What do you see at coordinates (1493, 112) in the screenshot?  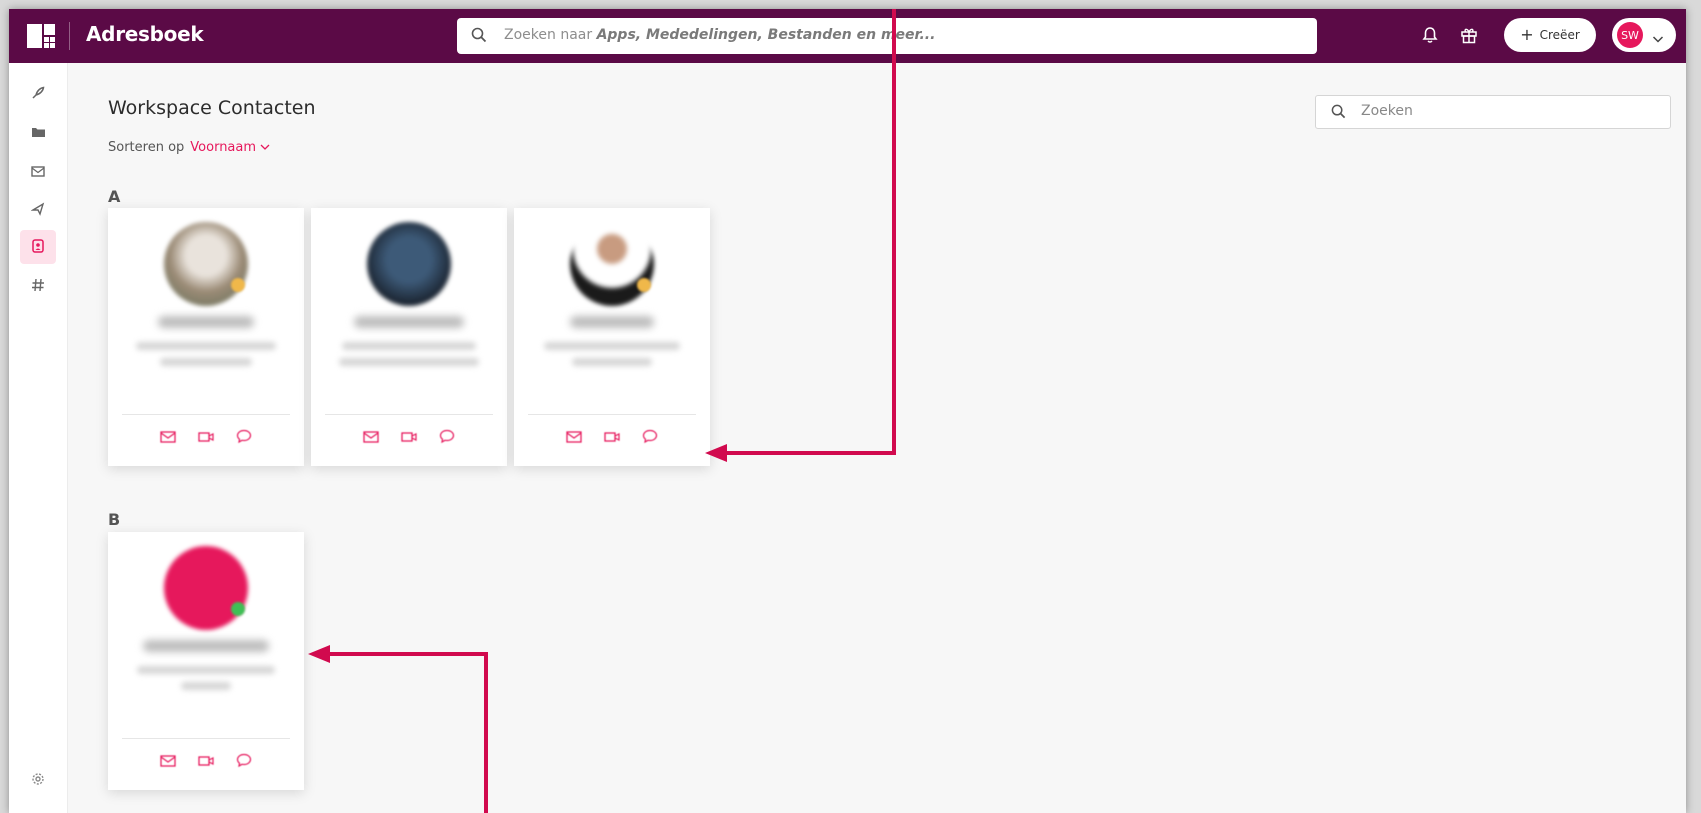 I see `contacts-search-input: Zoeken` at bounding box center [1493, 112].